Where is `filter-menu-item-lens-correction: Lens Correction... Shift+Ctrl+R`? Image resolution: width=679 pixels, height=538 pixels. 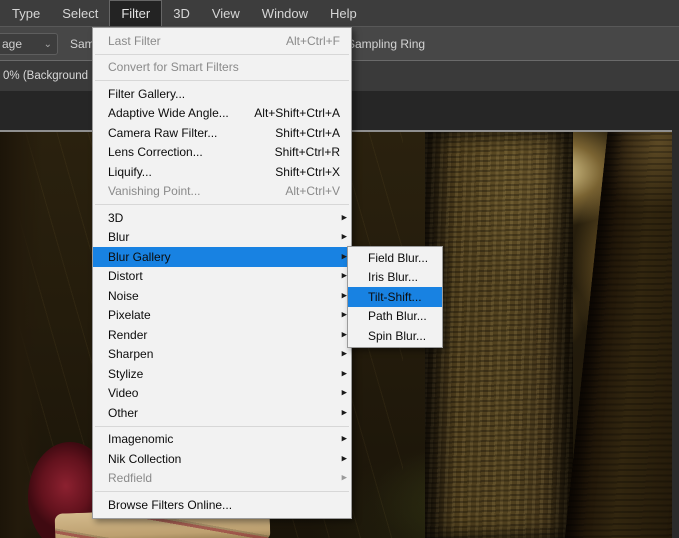 filter-menu-item-lens-correction: Lens Correction... Shift+Ctrl+R is located at coordinates (222, 153).